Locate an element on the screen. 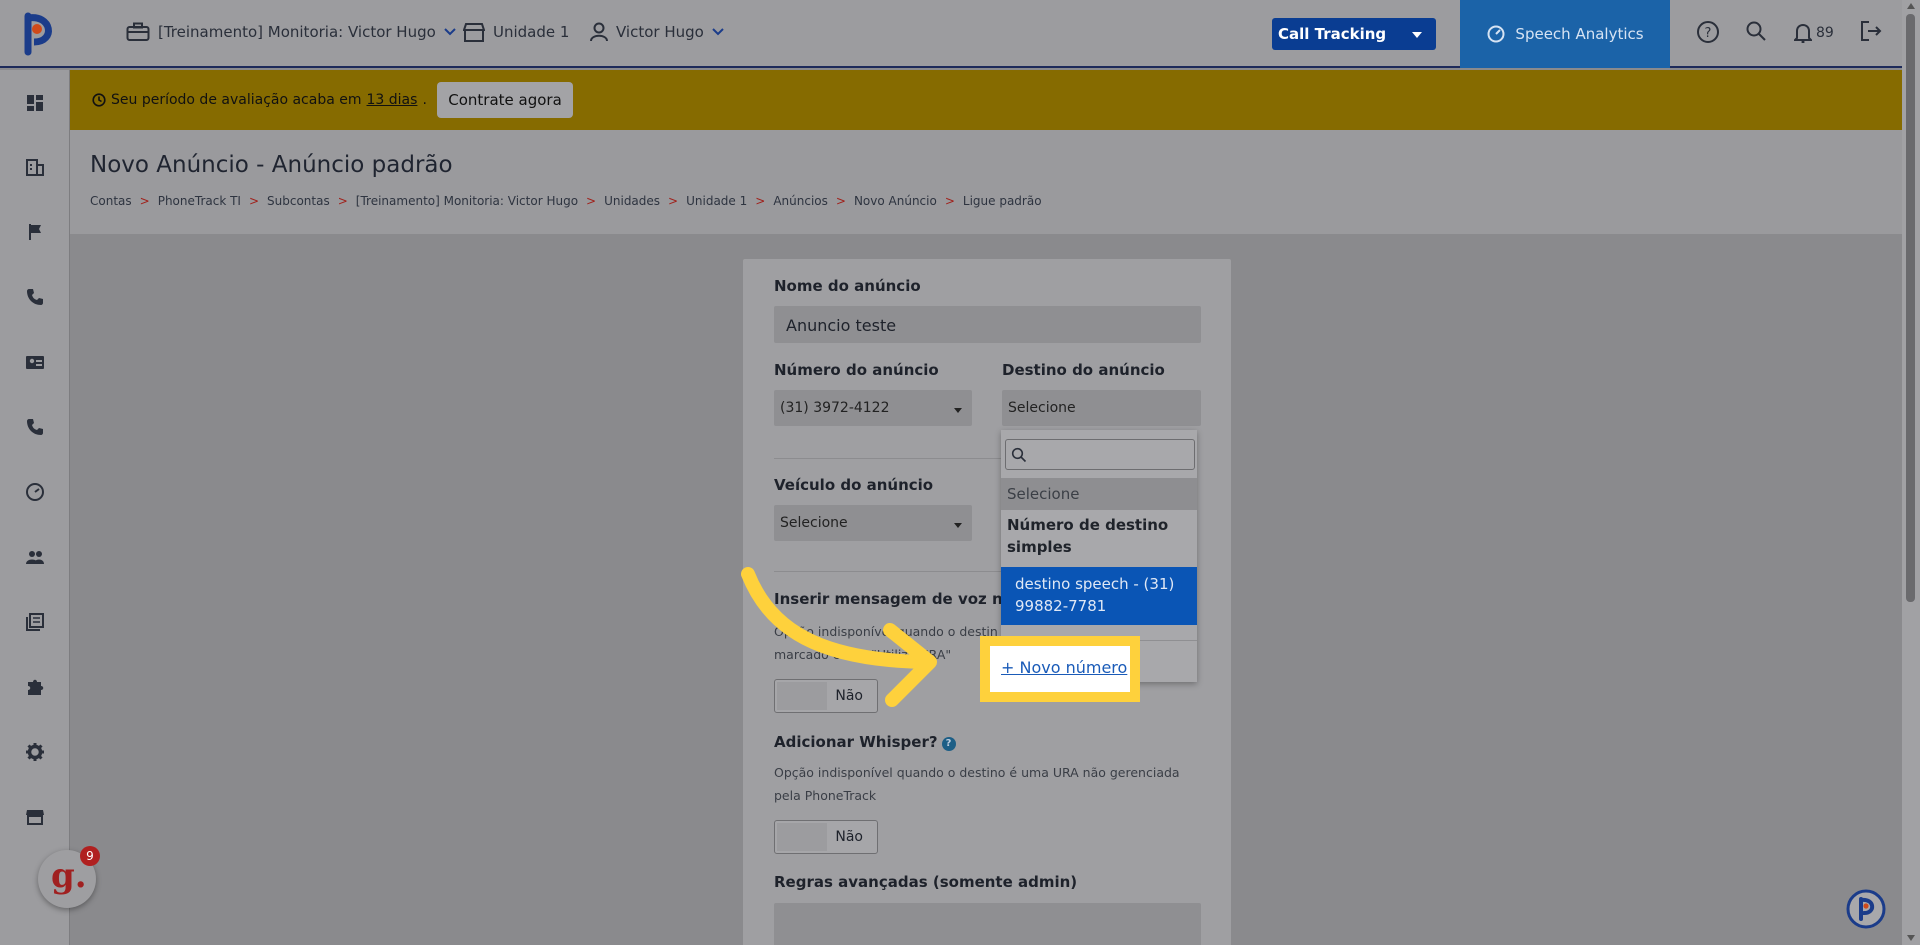 The height and width of the screenshot is (945, 1920). breadcrumb-item: Unidades is located at coordinates (632, 201).